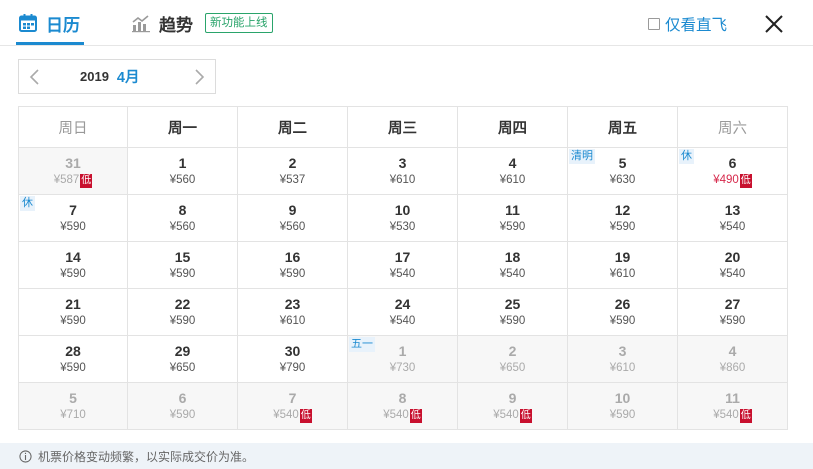  Describe the element at coordinates (623, 312) in the screenshot. I see `calendar-day-cell: 26 ¥590` at that location.